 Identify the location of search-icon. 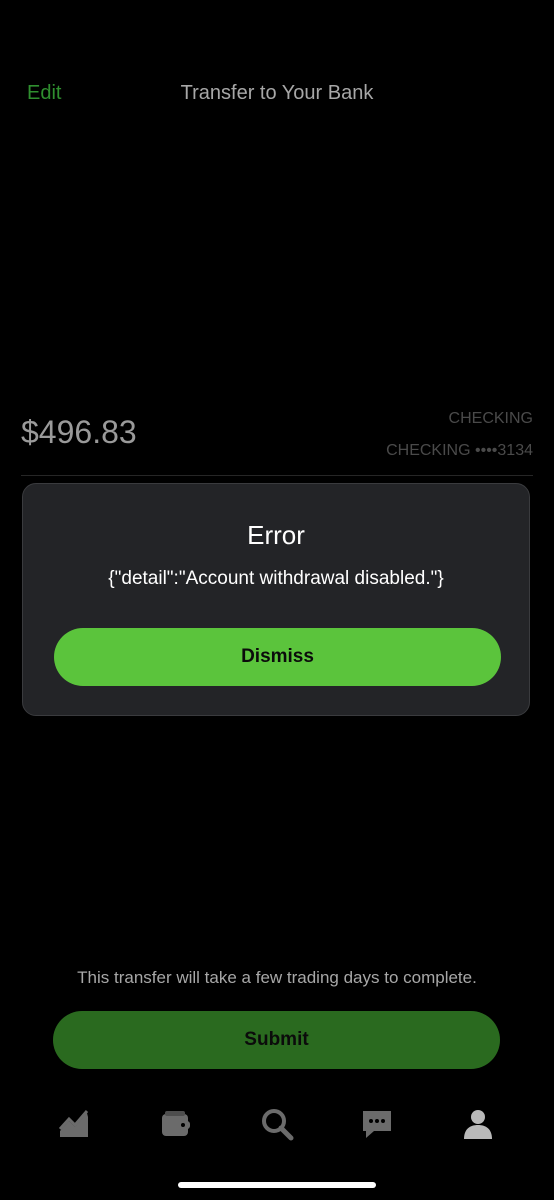
(278, 1125).